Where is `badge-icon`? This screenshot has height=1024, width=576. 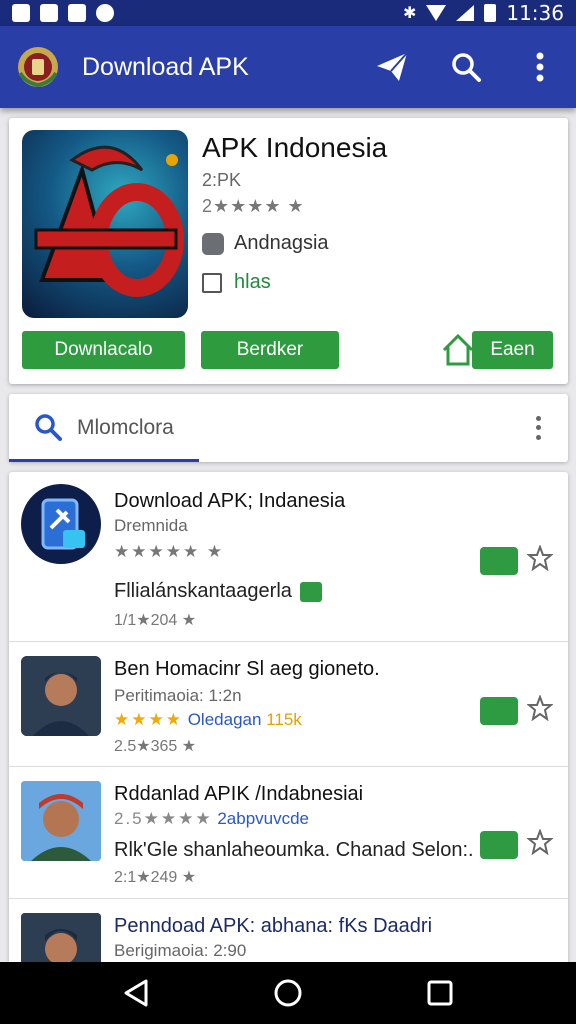
badge-icon is located at coordinates (310, 591).